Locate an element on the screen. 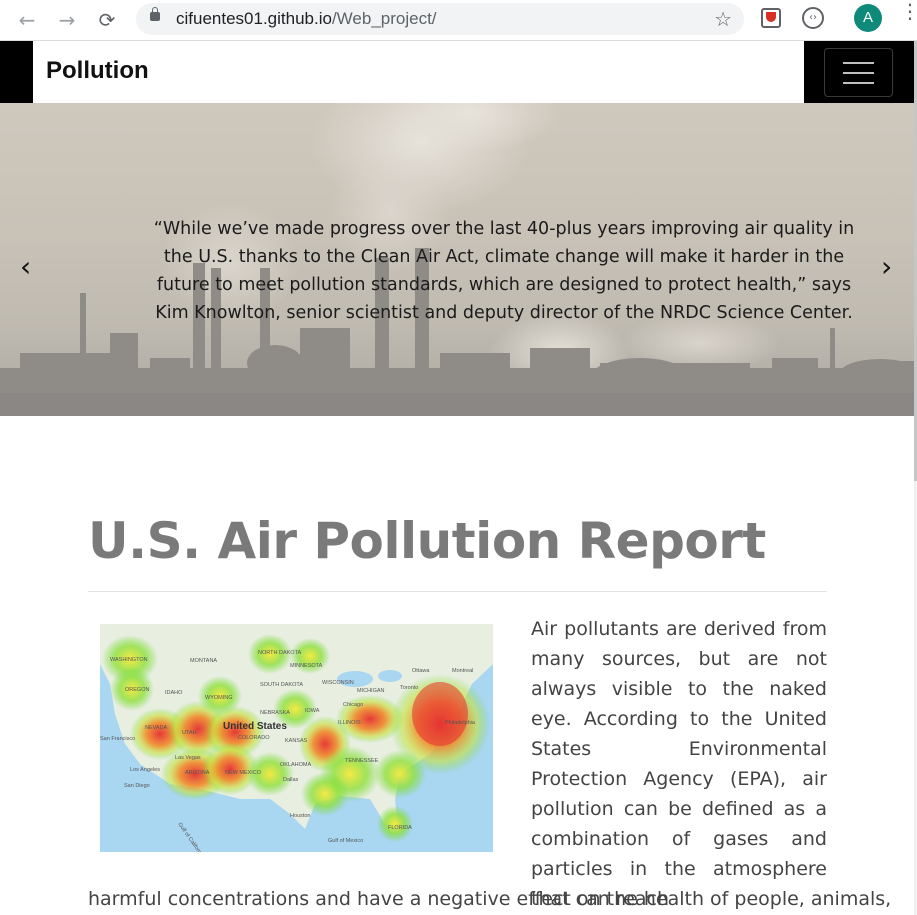 This screenshot has height=915, width=917. reload-icon: ⟳ is located at coordinates (107, 20).